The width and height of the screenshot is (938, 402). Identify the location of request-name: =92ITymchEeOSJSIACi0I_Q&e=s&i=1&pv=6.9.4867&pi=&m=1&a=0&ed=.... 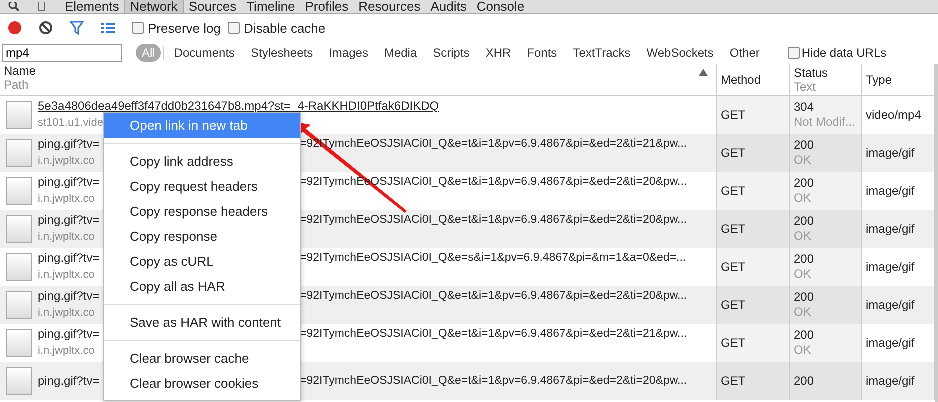
(493, 258).